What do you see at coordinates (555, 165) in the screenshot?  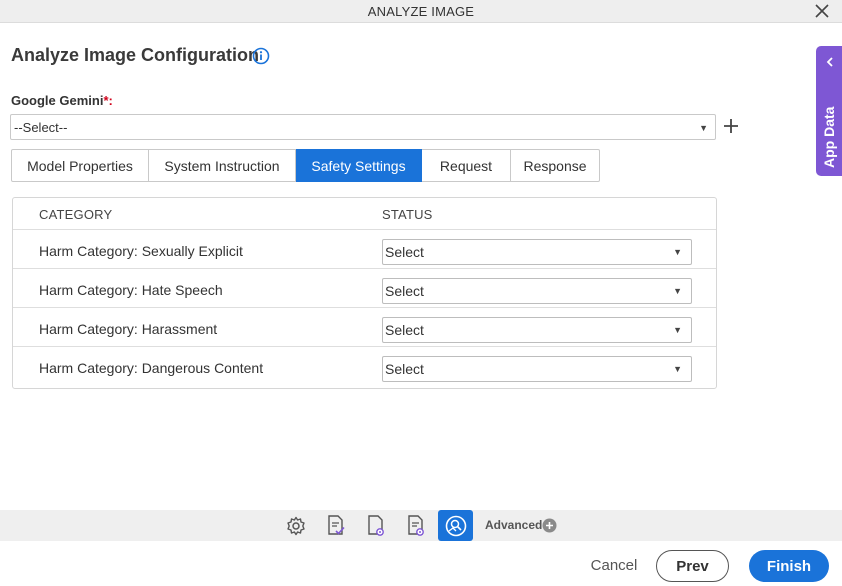 I see `tab-response: Response` at bounding box center [555, 165].